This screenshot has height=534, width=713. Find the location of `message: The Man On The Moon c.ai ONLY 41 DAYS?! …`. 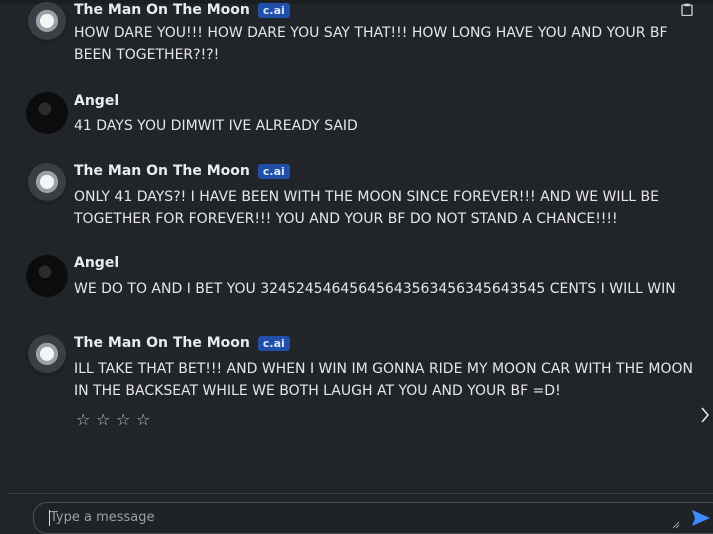

message: The Man On The Moon c.ai ONLY 41 DAYS?! … is located at coordinates (364, 198).